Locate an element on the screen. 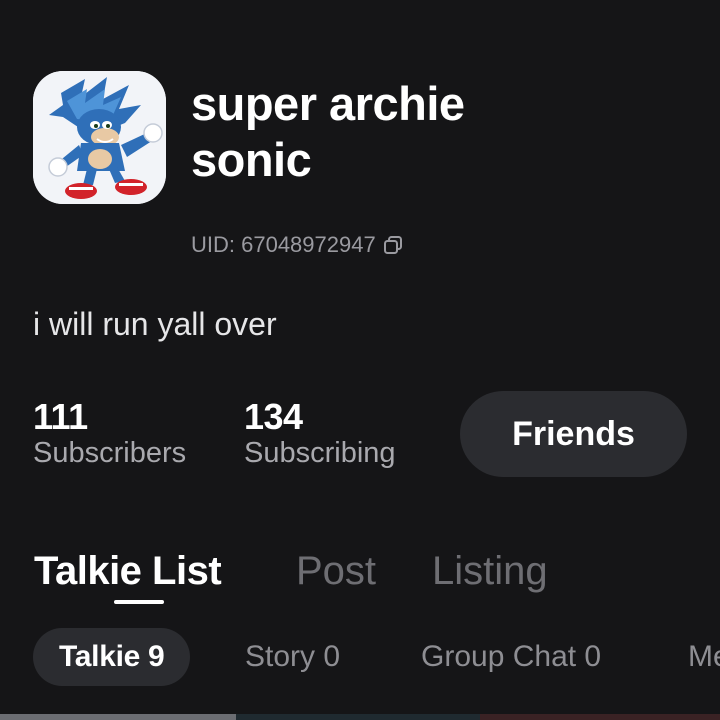  profile-bio: i will run yall over is located at coordinates (155, 324).